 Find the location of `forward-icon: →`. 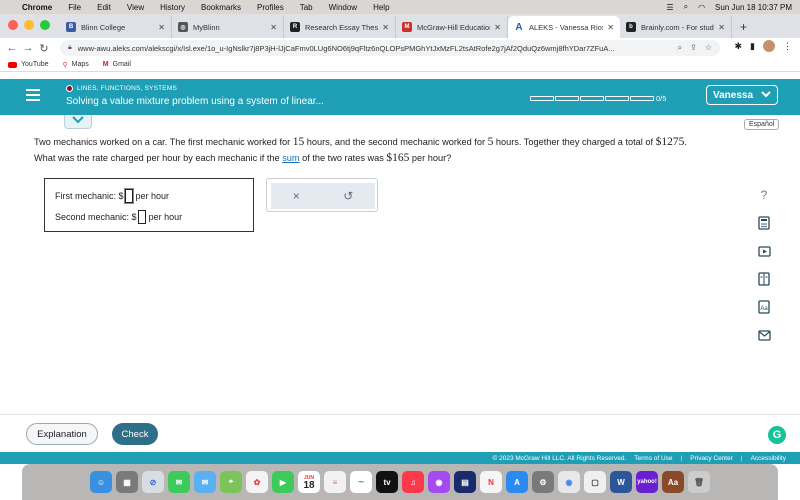

forward-icon: → is located at coordinates (28, 48).